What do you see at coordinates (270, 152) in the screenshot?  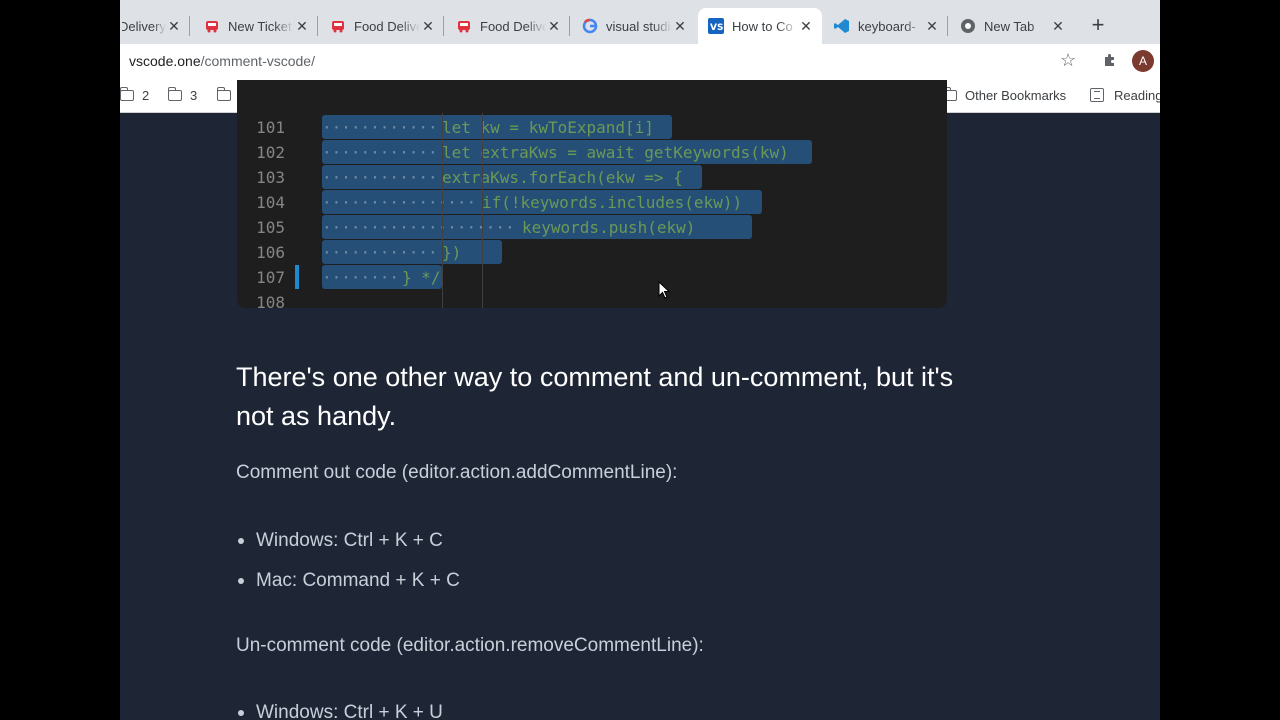 I see `line-number: 102` at bounding box center [270, 152].